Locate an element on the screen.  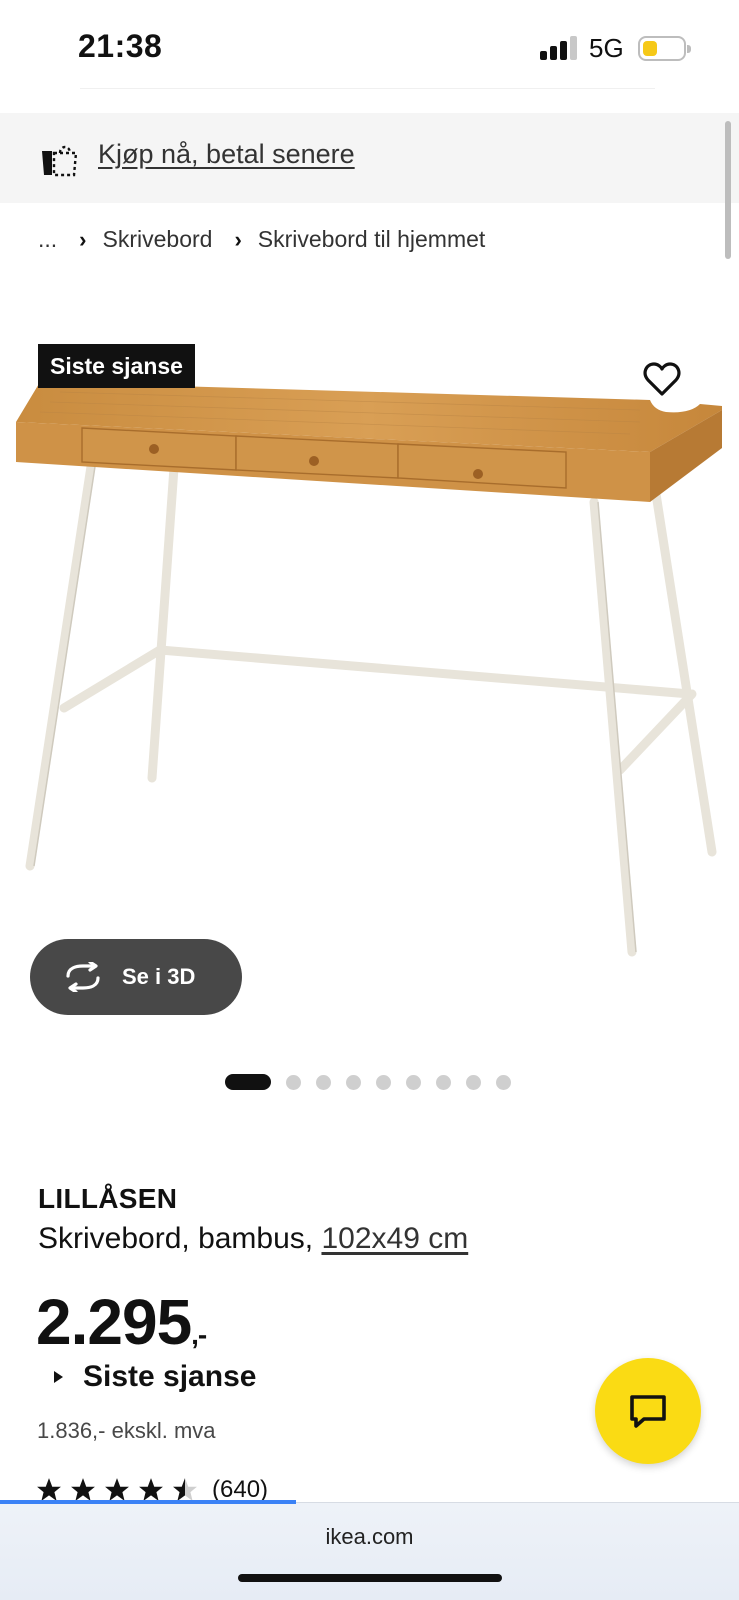
last-chance-label: Siste sjanse is located at coordinates (170, 1376).